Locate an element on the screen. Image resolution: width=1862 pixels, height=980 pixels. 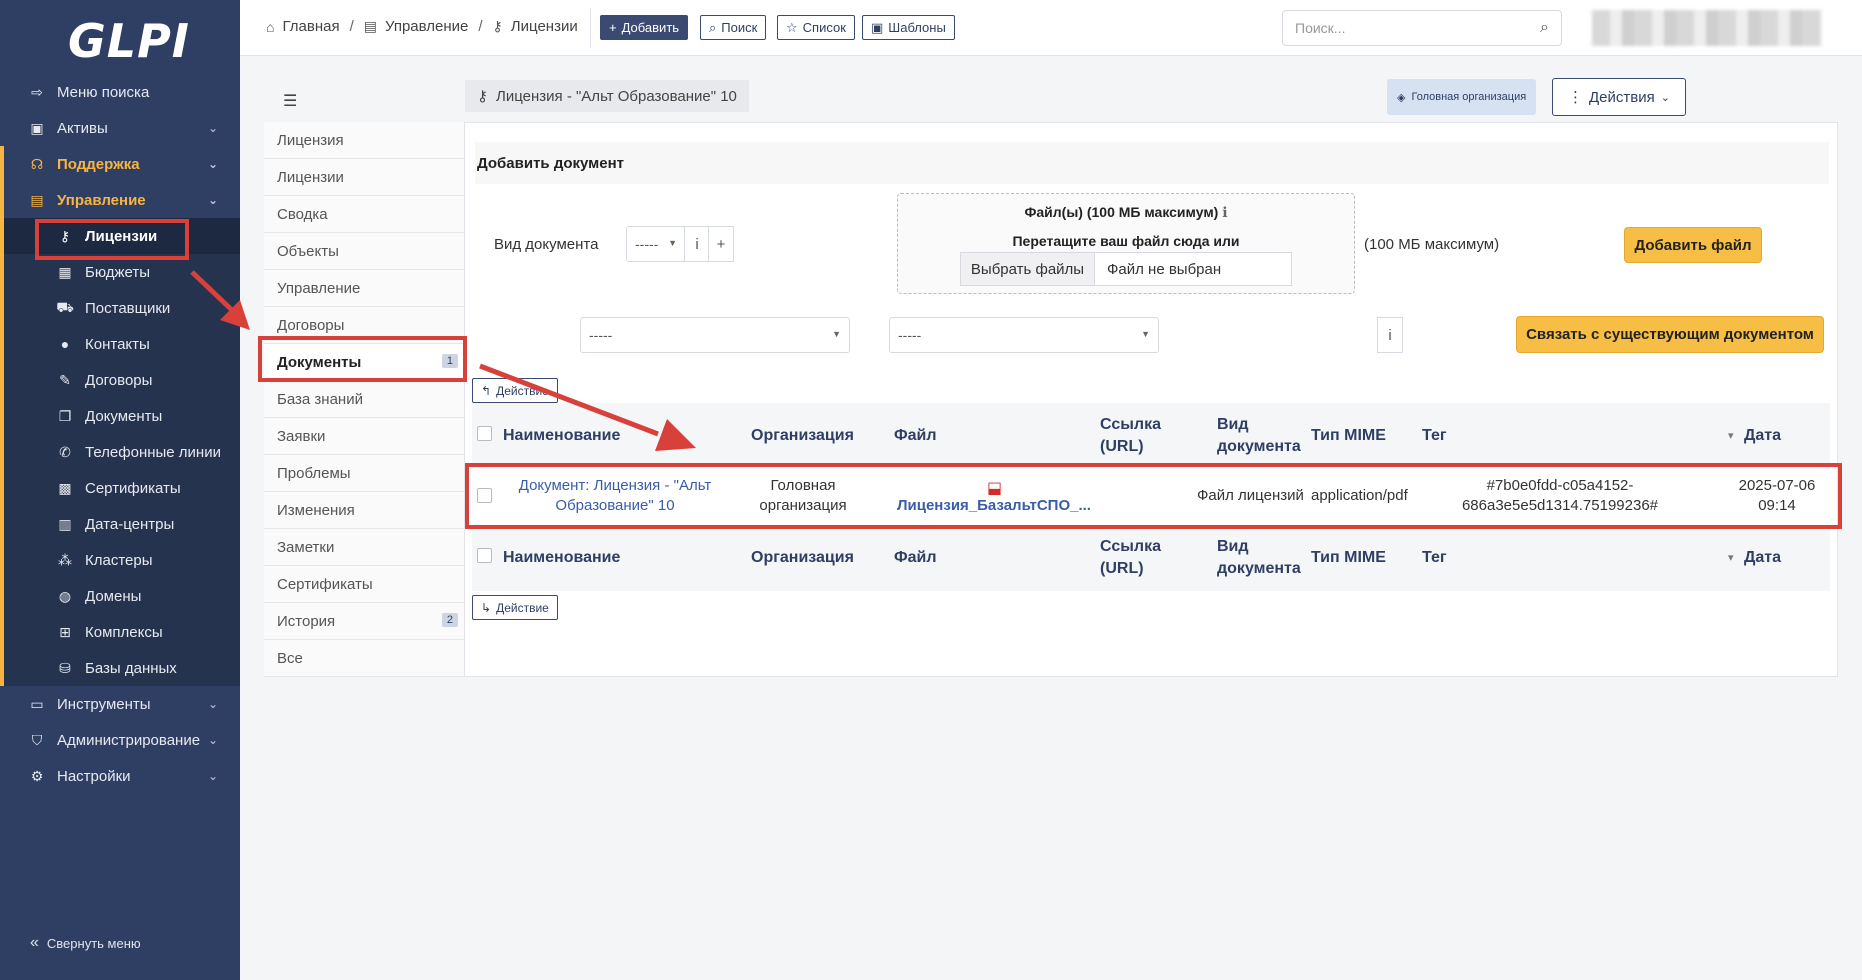
sidebar-item-administration: ⛉ Администрирование ⌄ is located at coordinates (120, 740).